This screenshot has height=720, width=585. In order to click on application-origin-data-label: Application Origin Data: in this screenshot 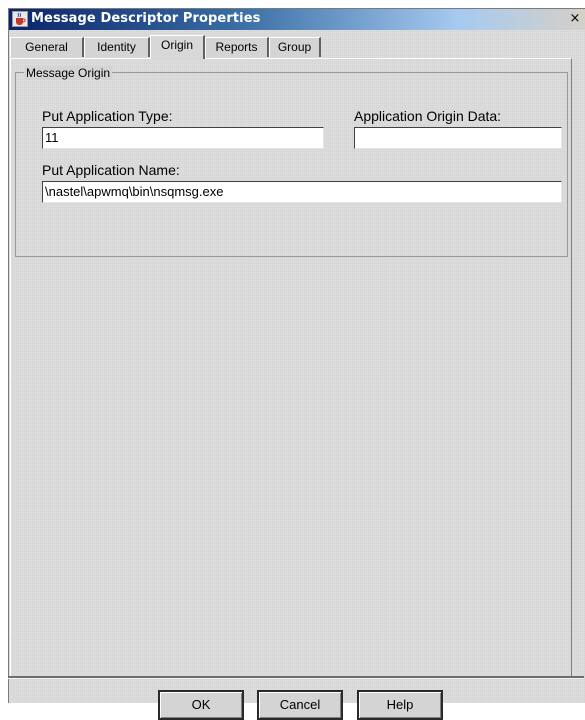, I will do `click(428, 116)`.